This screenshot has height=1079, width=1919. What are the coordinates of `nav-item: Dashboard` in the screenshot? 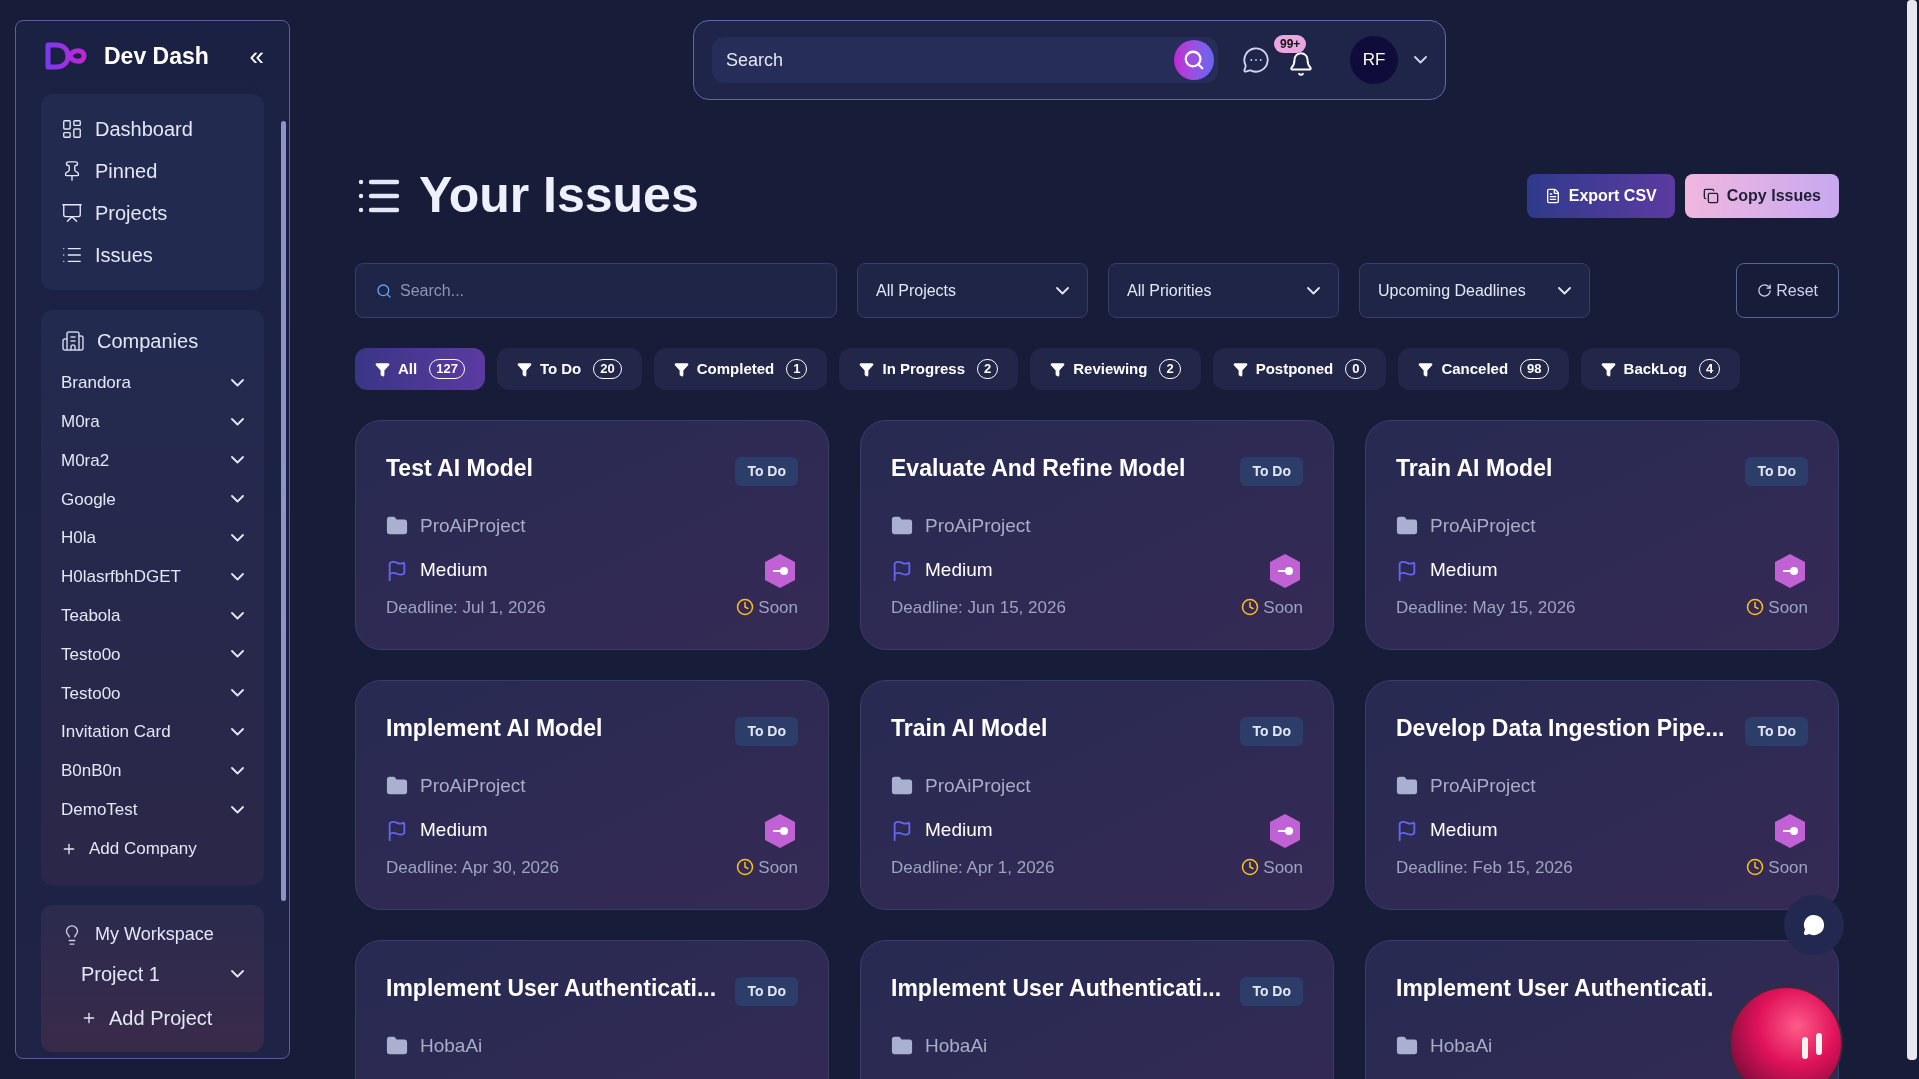 It's located at (152, 128).